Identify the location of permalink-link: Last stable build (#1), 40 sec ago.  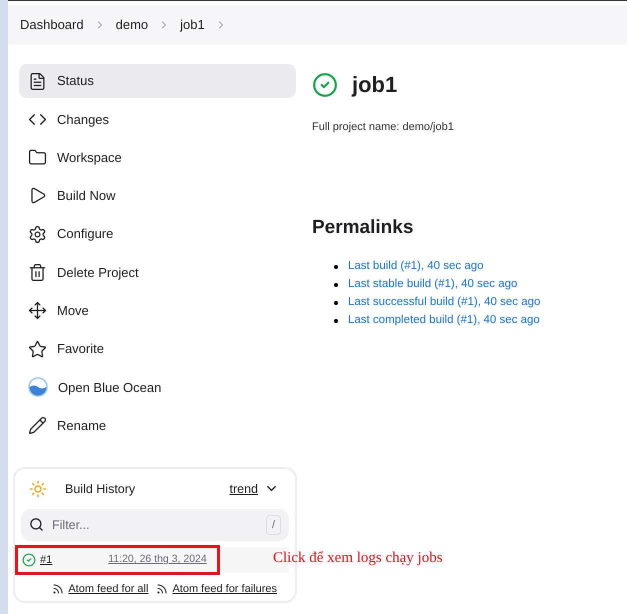
(433, 285).